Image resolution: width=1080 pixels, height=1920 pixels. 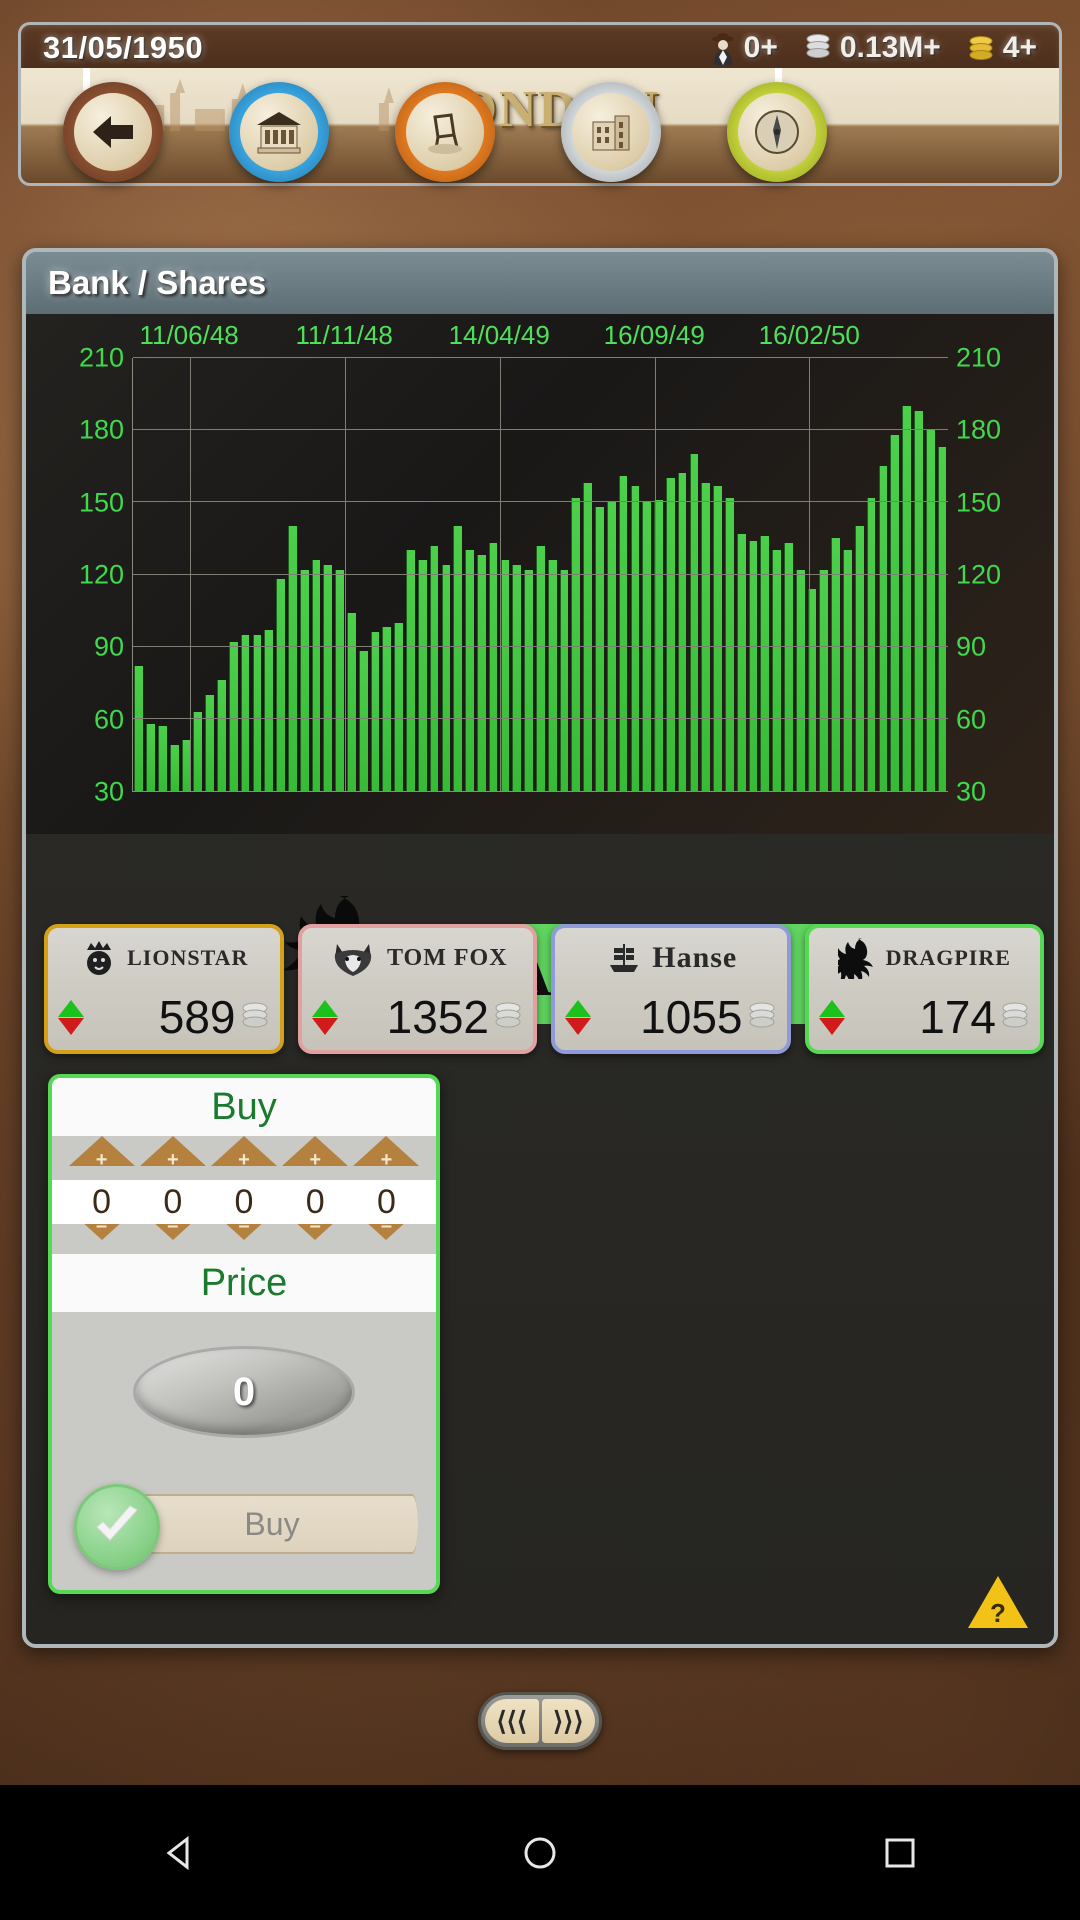 What do you see at coordinates (695, 957) in the screenshot?
I see `company-name: Hanse` at bounding box center [695, 957].